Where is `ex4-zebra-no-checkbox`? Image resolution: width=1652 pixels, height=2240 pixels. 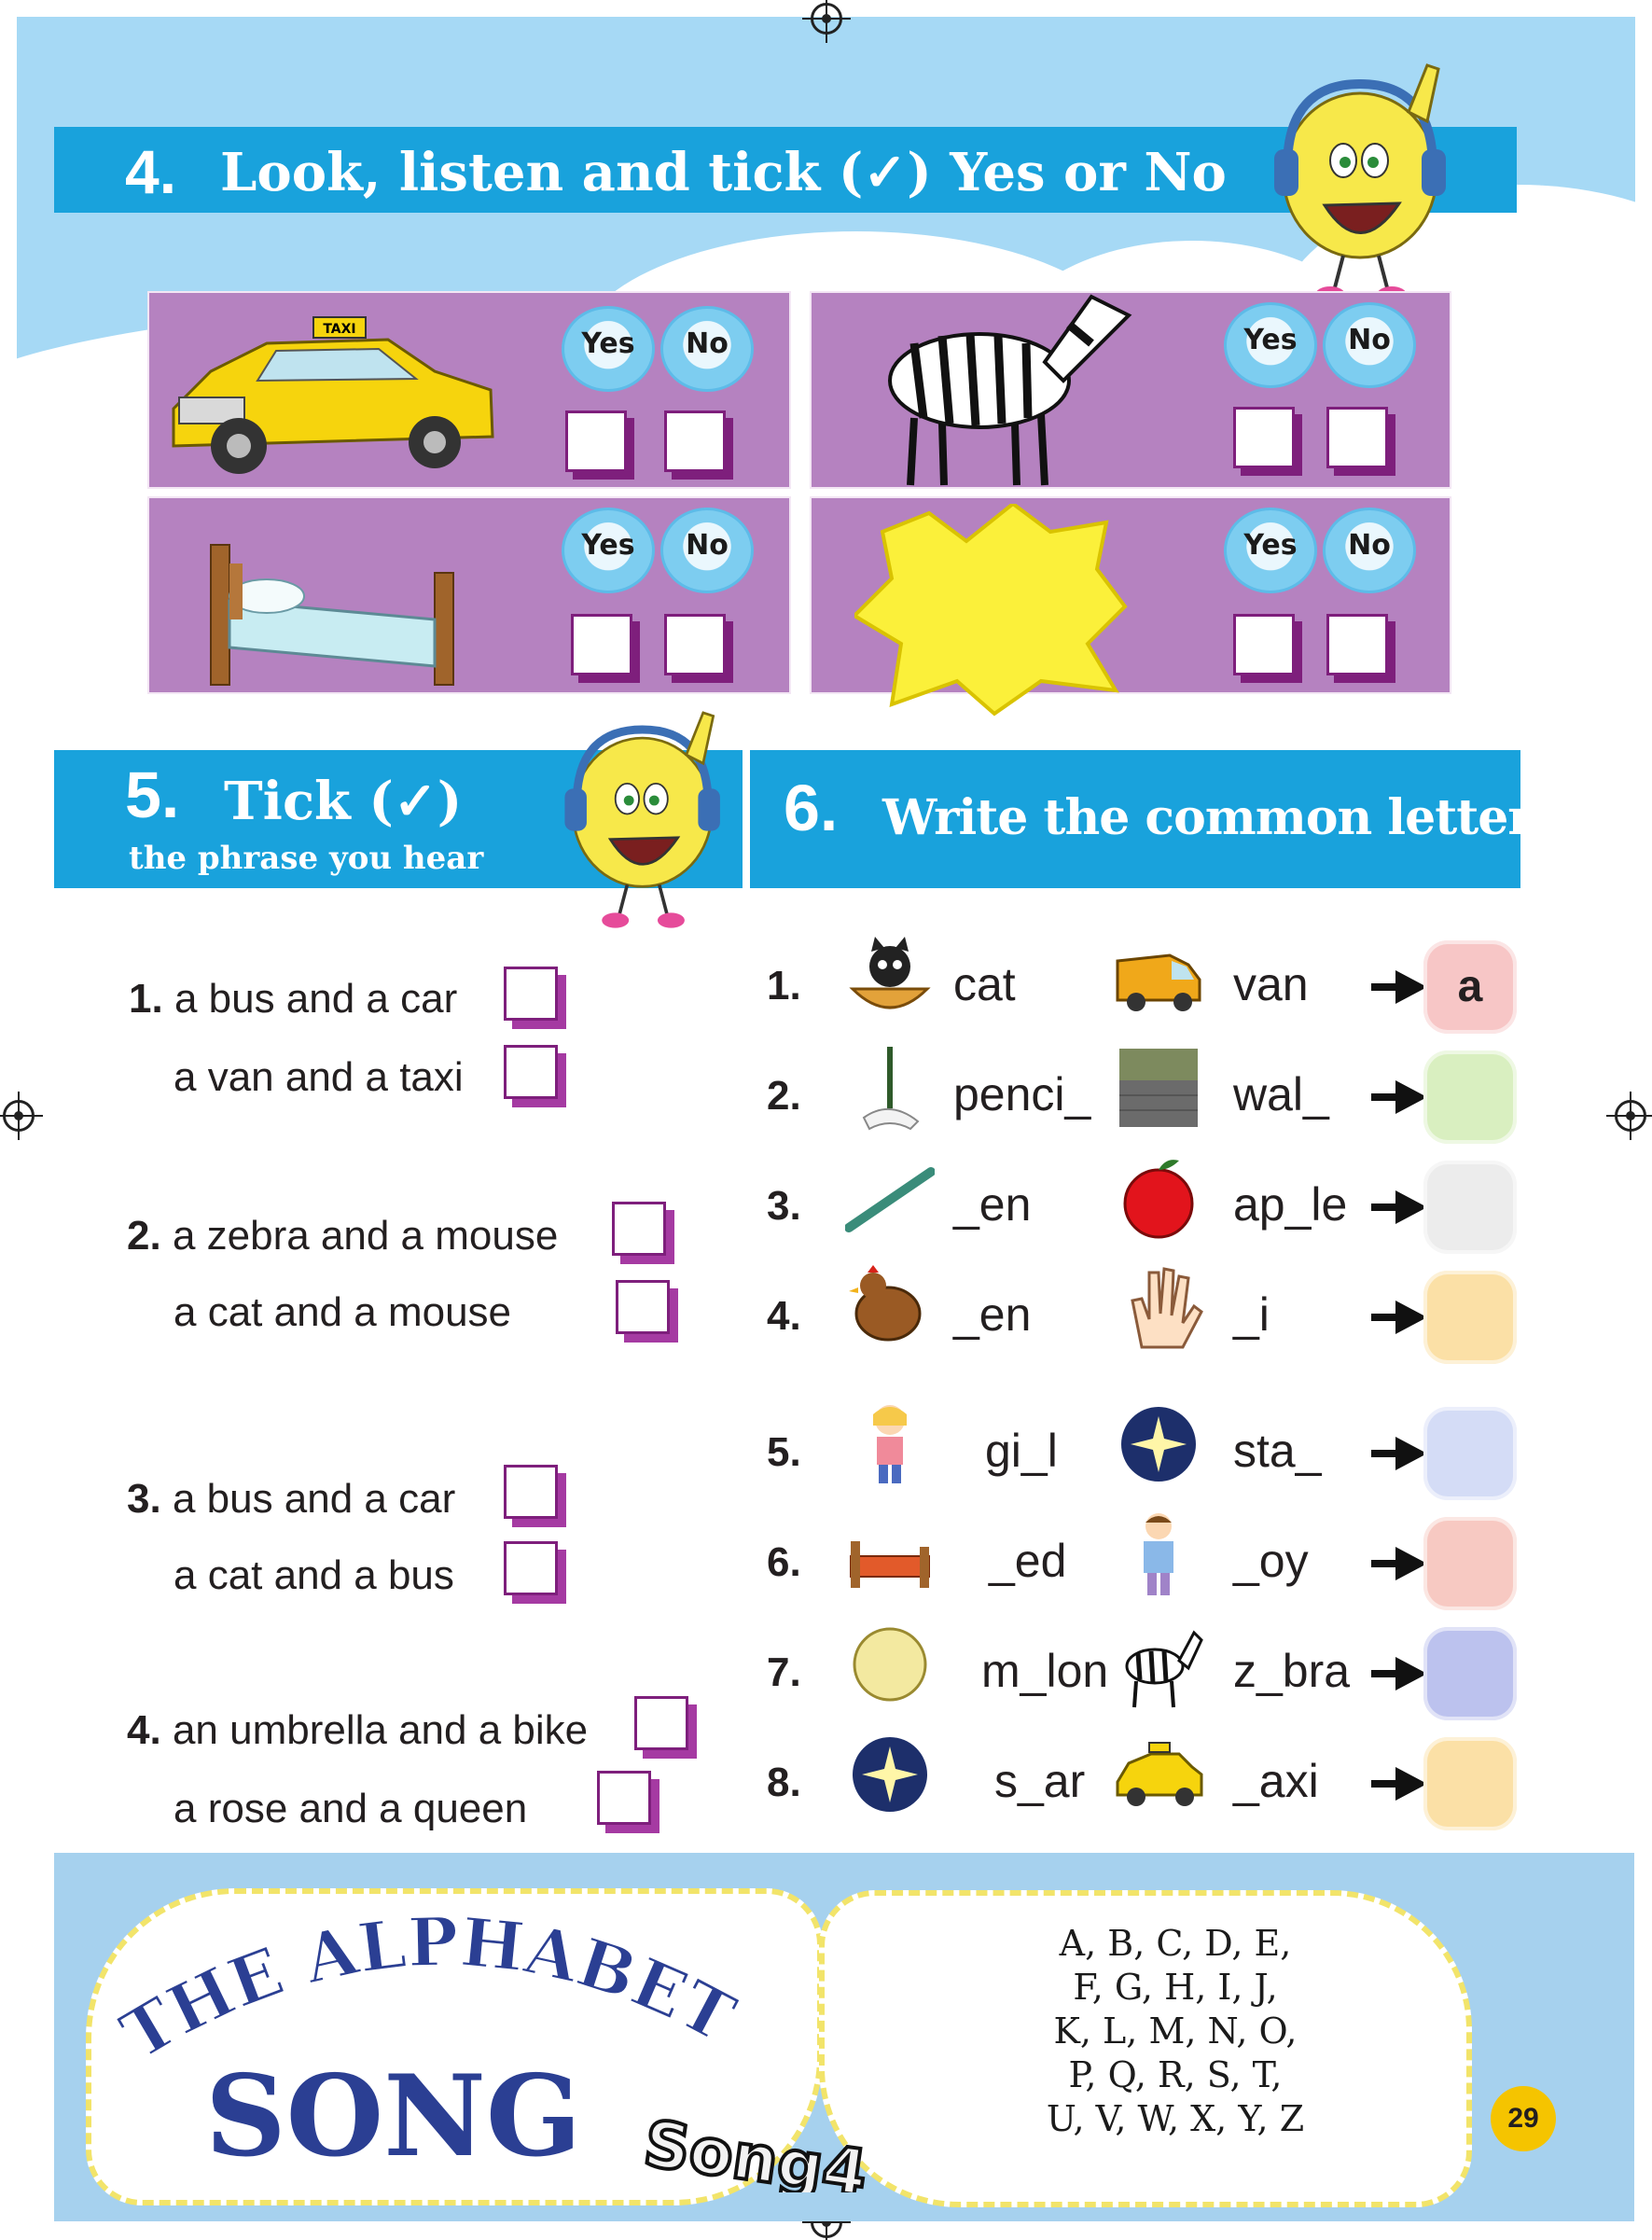 ex4-zebra-no-checkbox is located at coordinates (1357, 437).